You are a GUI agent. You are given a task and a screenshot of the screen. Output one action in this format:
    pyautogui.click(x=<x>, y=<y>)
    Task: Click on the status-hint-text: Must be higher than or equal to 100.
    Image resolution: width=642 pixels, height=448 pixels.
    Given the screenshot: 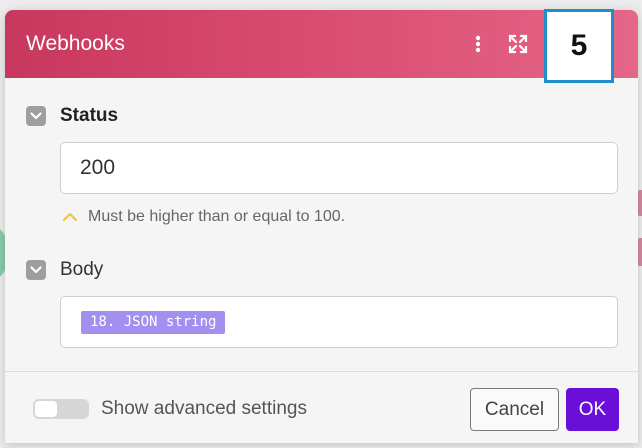 What is the action you would take?
    pyautogui.click(x=217, y=216)
    